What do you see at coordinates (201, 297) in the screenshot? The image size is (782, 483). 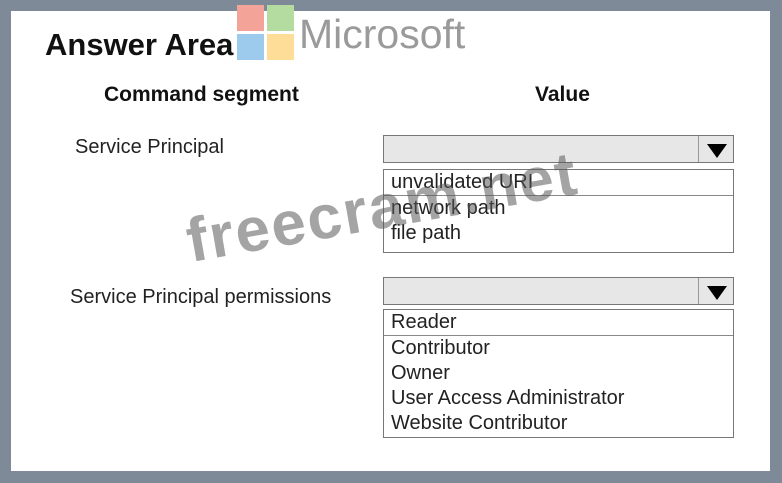 I see `service-principal-permissions-label: Service Principal permissions` at bounding box center [201, 297].